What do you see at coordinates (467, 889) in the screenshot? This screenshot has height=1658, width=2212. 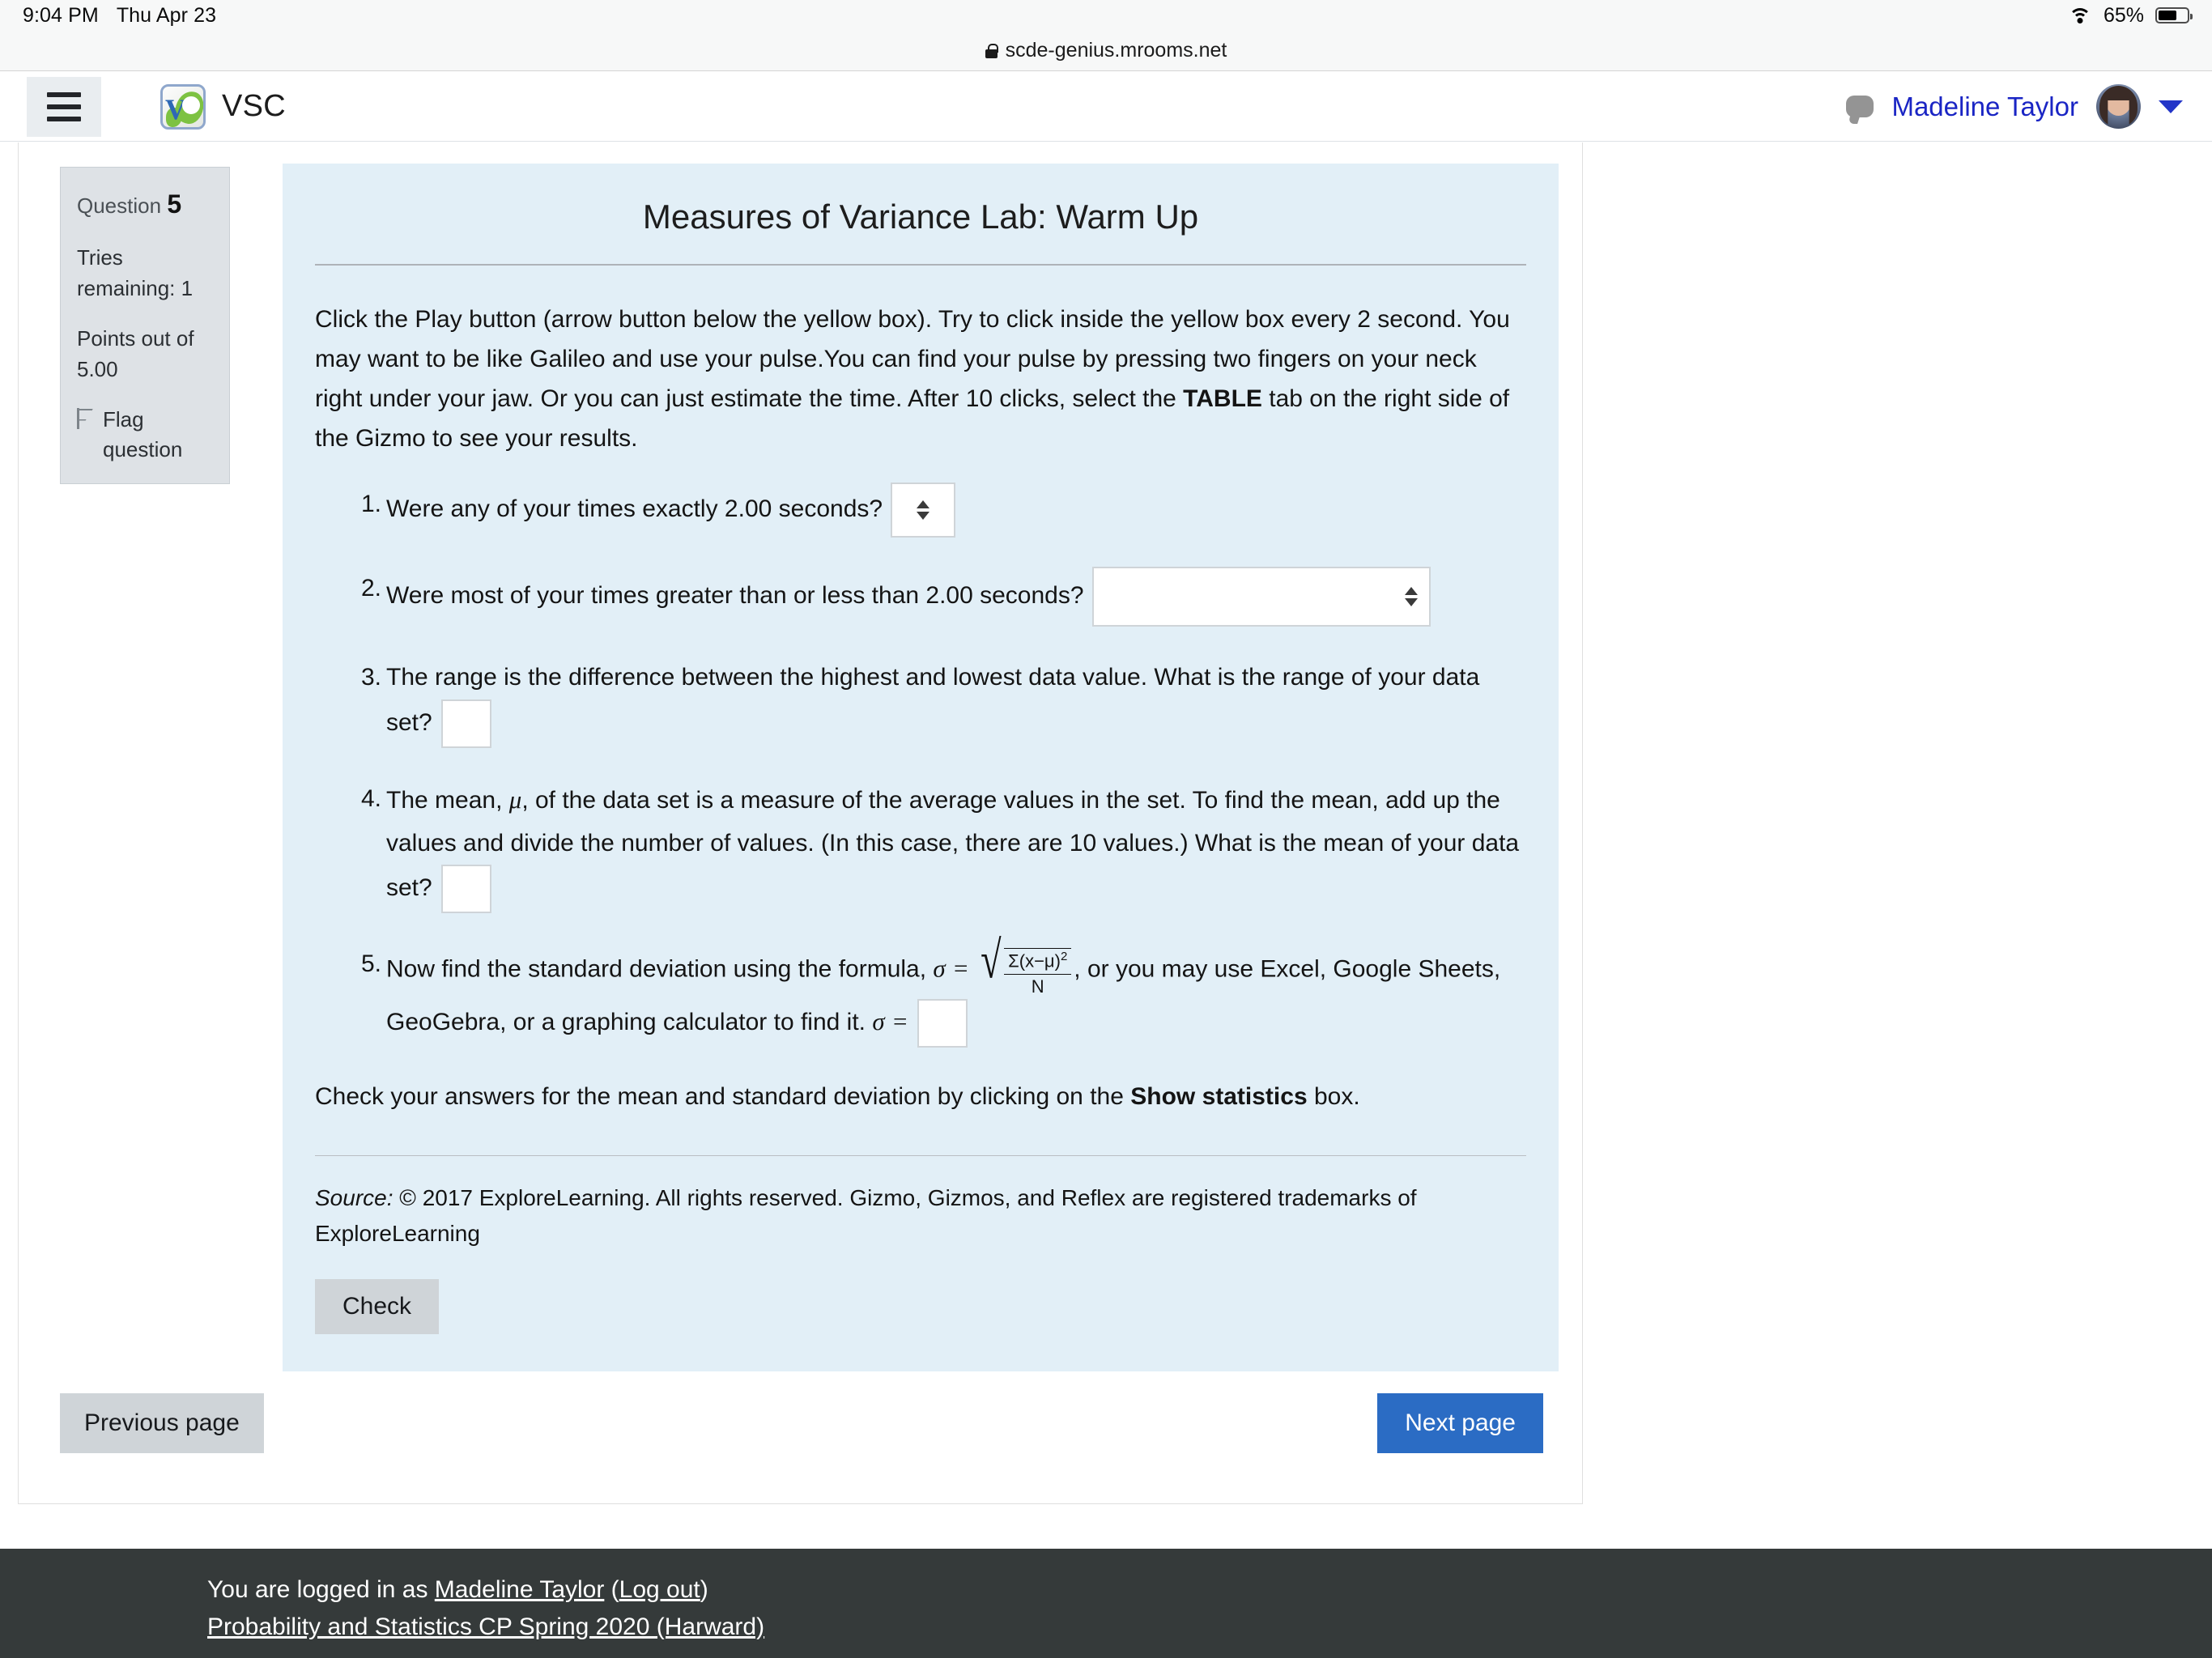 I see `question-4-input` at bounding box center [467, 889].